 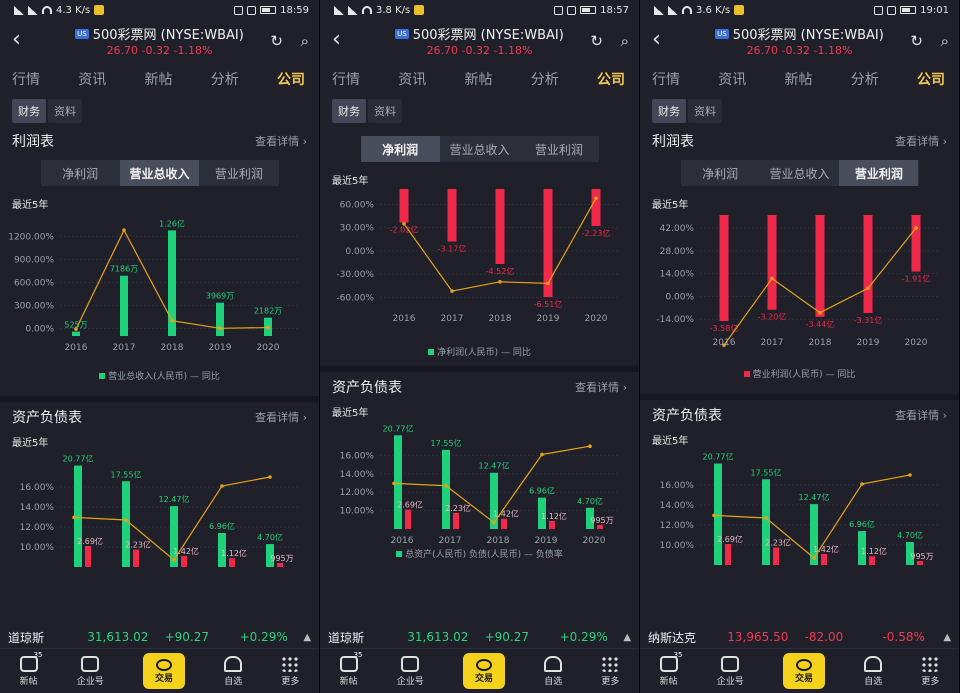 What do you see at coordinates (868, 343) in the screenshot?
I see `x-tick-label: 2019` at bounding box center [868, 343].